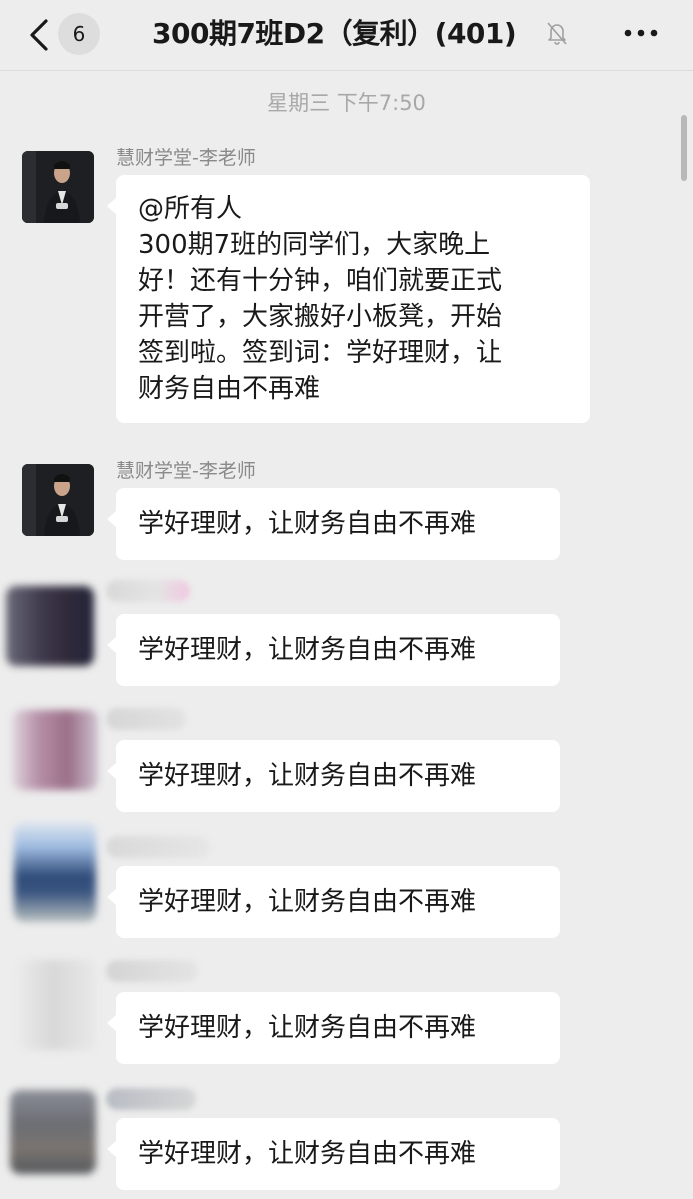  What do you see at coordinates (641, 33) in the screenshot?
I see `more-dots-icon` at bounding box center [641, 33].